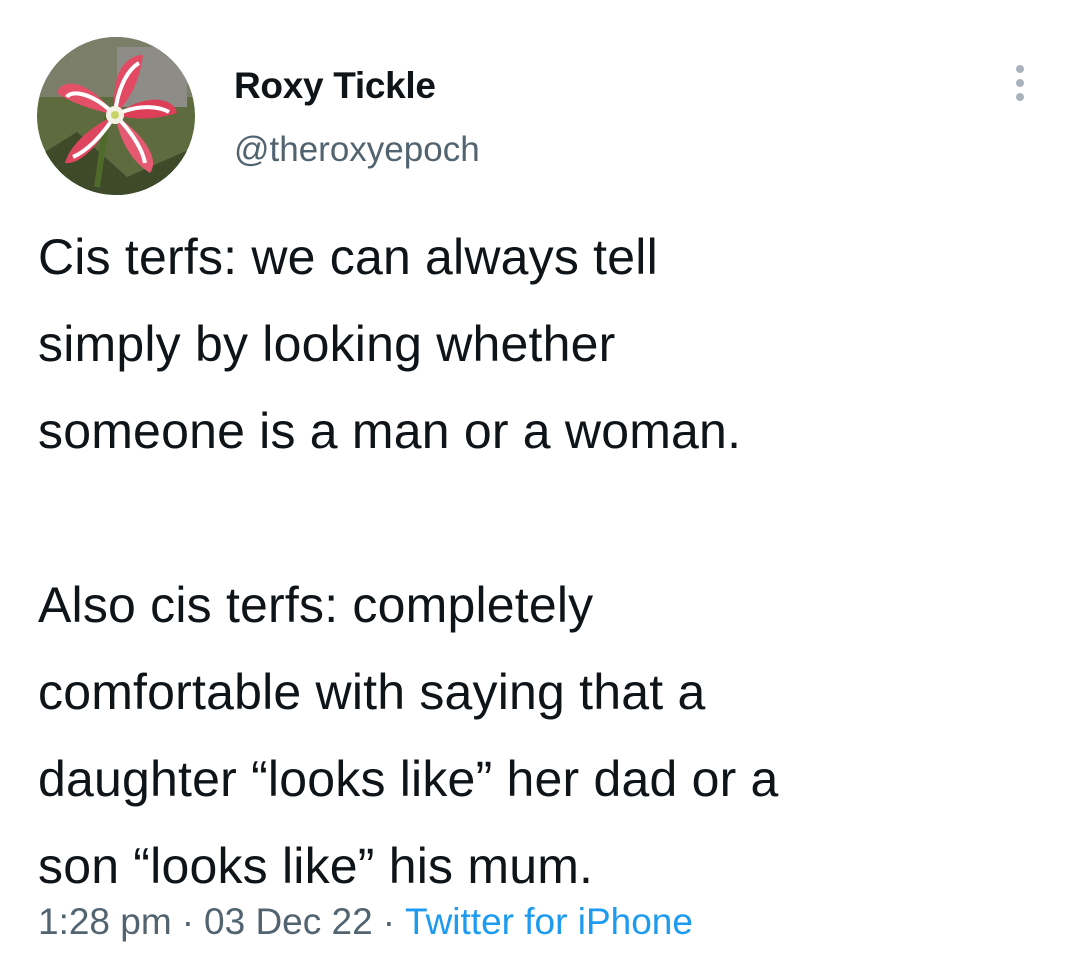 The width and height of the screenshot is (1080, 971). I want to click on tweet-date: 03 Dec 22, so click(288, 921).